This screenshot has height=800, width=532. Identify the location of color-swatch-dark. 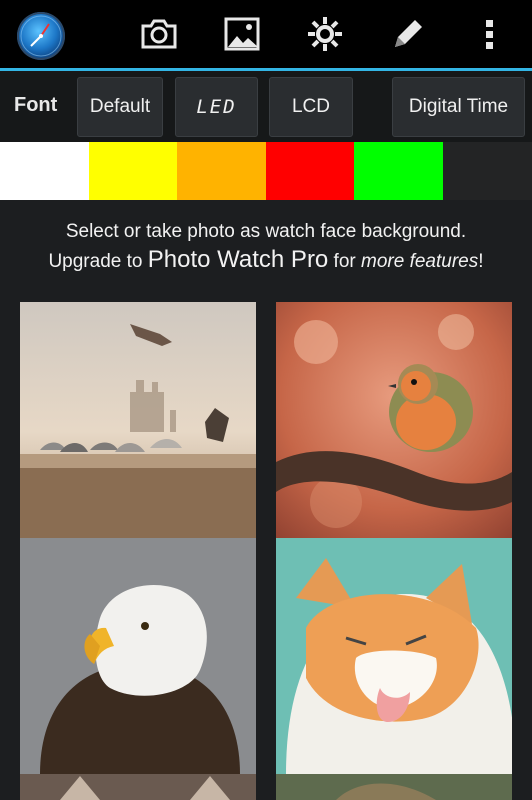
(487, 171).